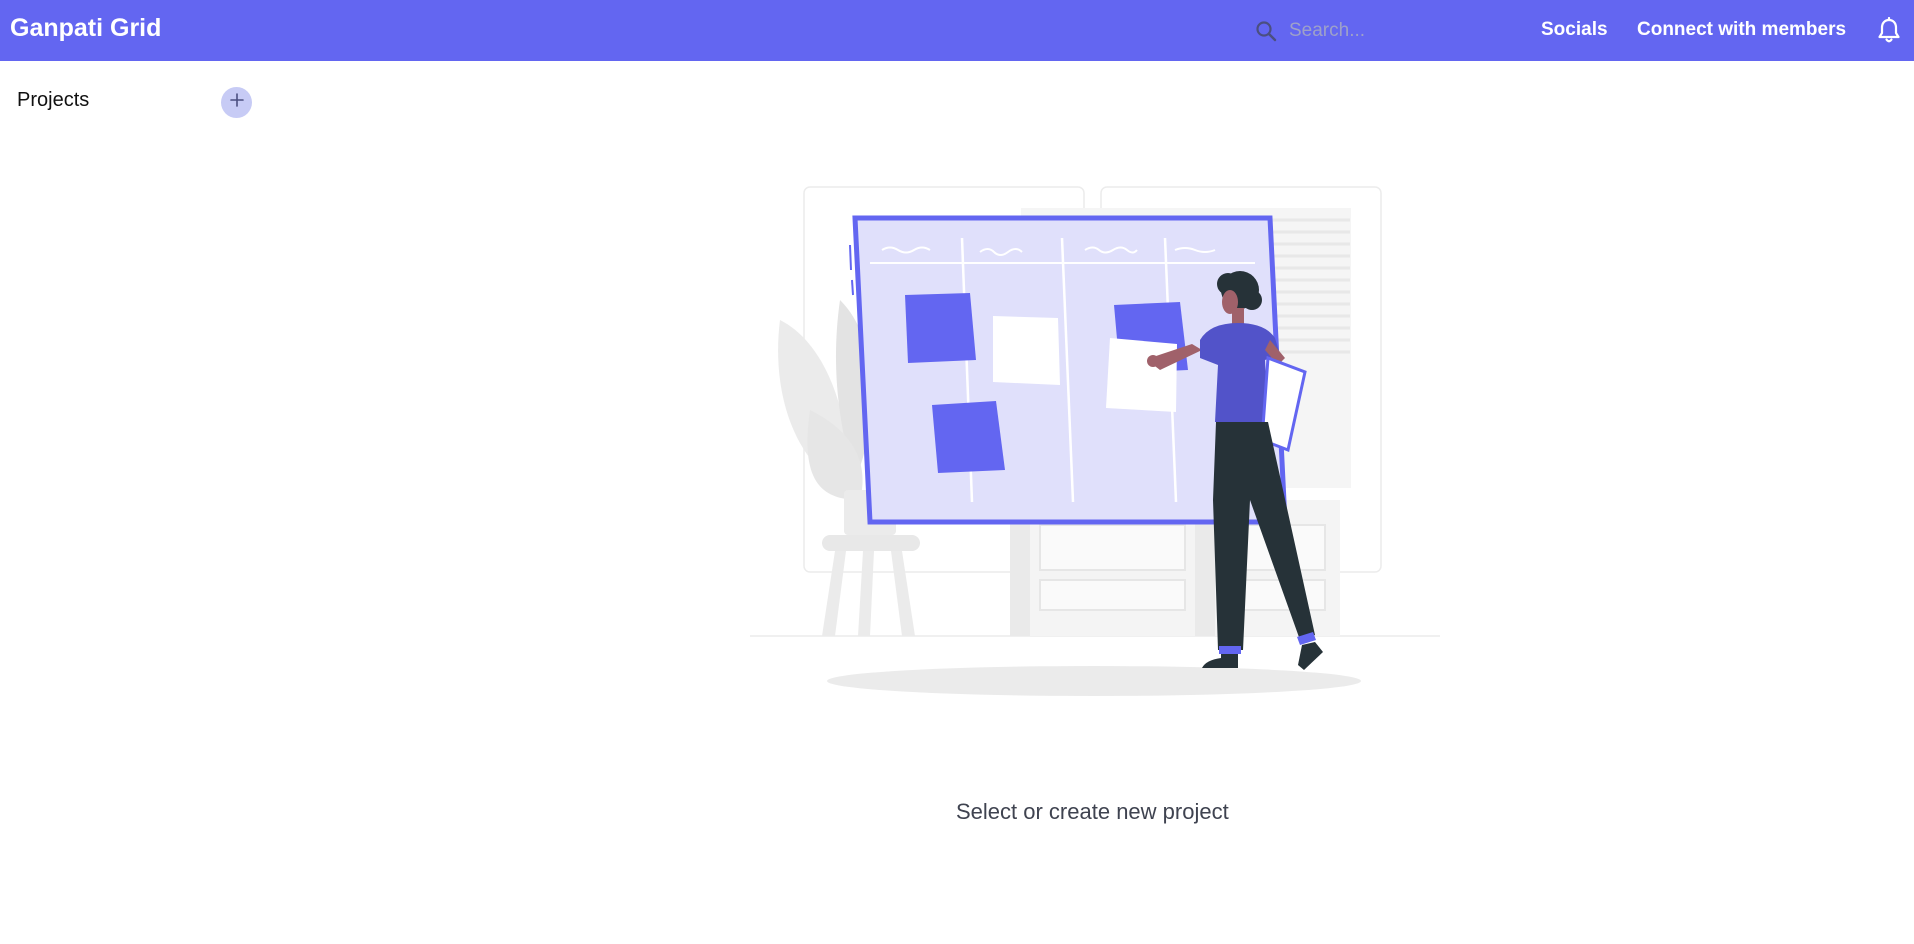 This screenshot has width=1914, height=944. Describe the element at coordinates (1889, 30) in the screenshot. I see `bell-icon` at that location.